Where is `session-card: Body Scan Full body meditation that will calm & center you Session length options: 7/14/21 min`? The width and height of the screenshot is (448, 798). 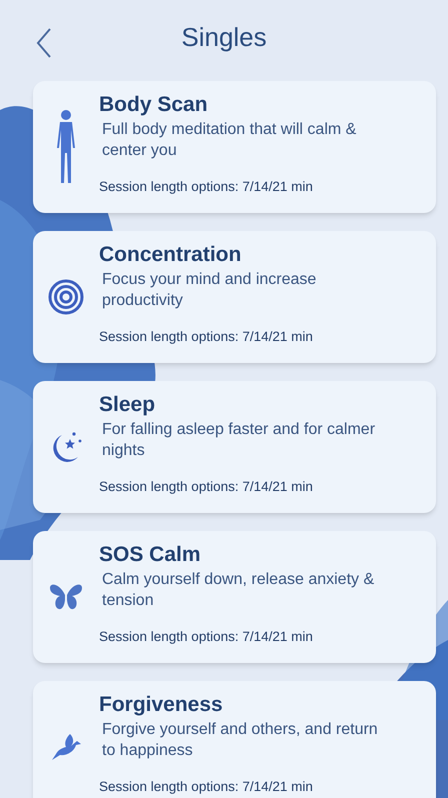 session-card: Body Scan Full body meditation that will calm & center you Session length options: 7/14/21 min is located at coordinates (234, 147).